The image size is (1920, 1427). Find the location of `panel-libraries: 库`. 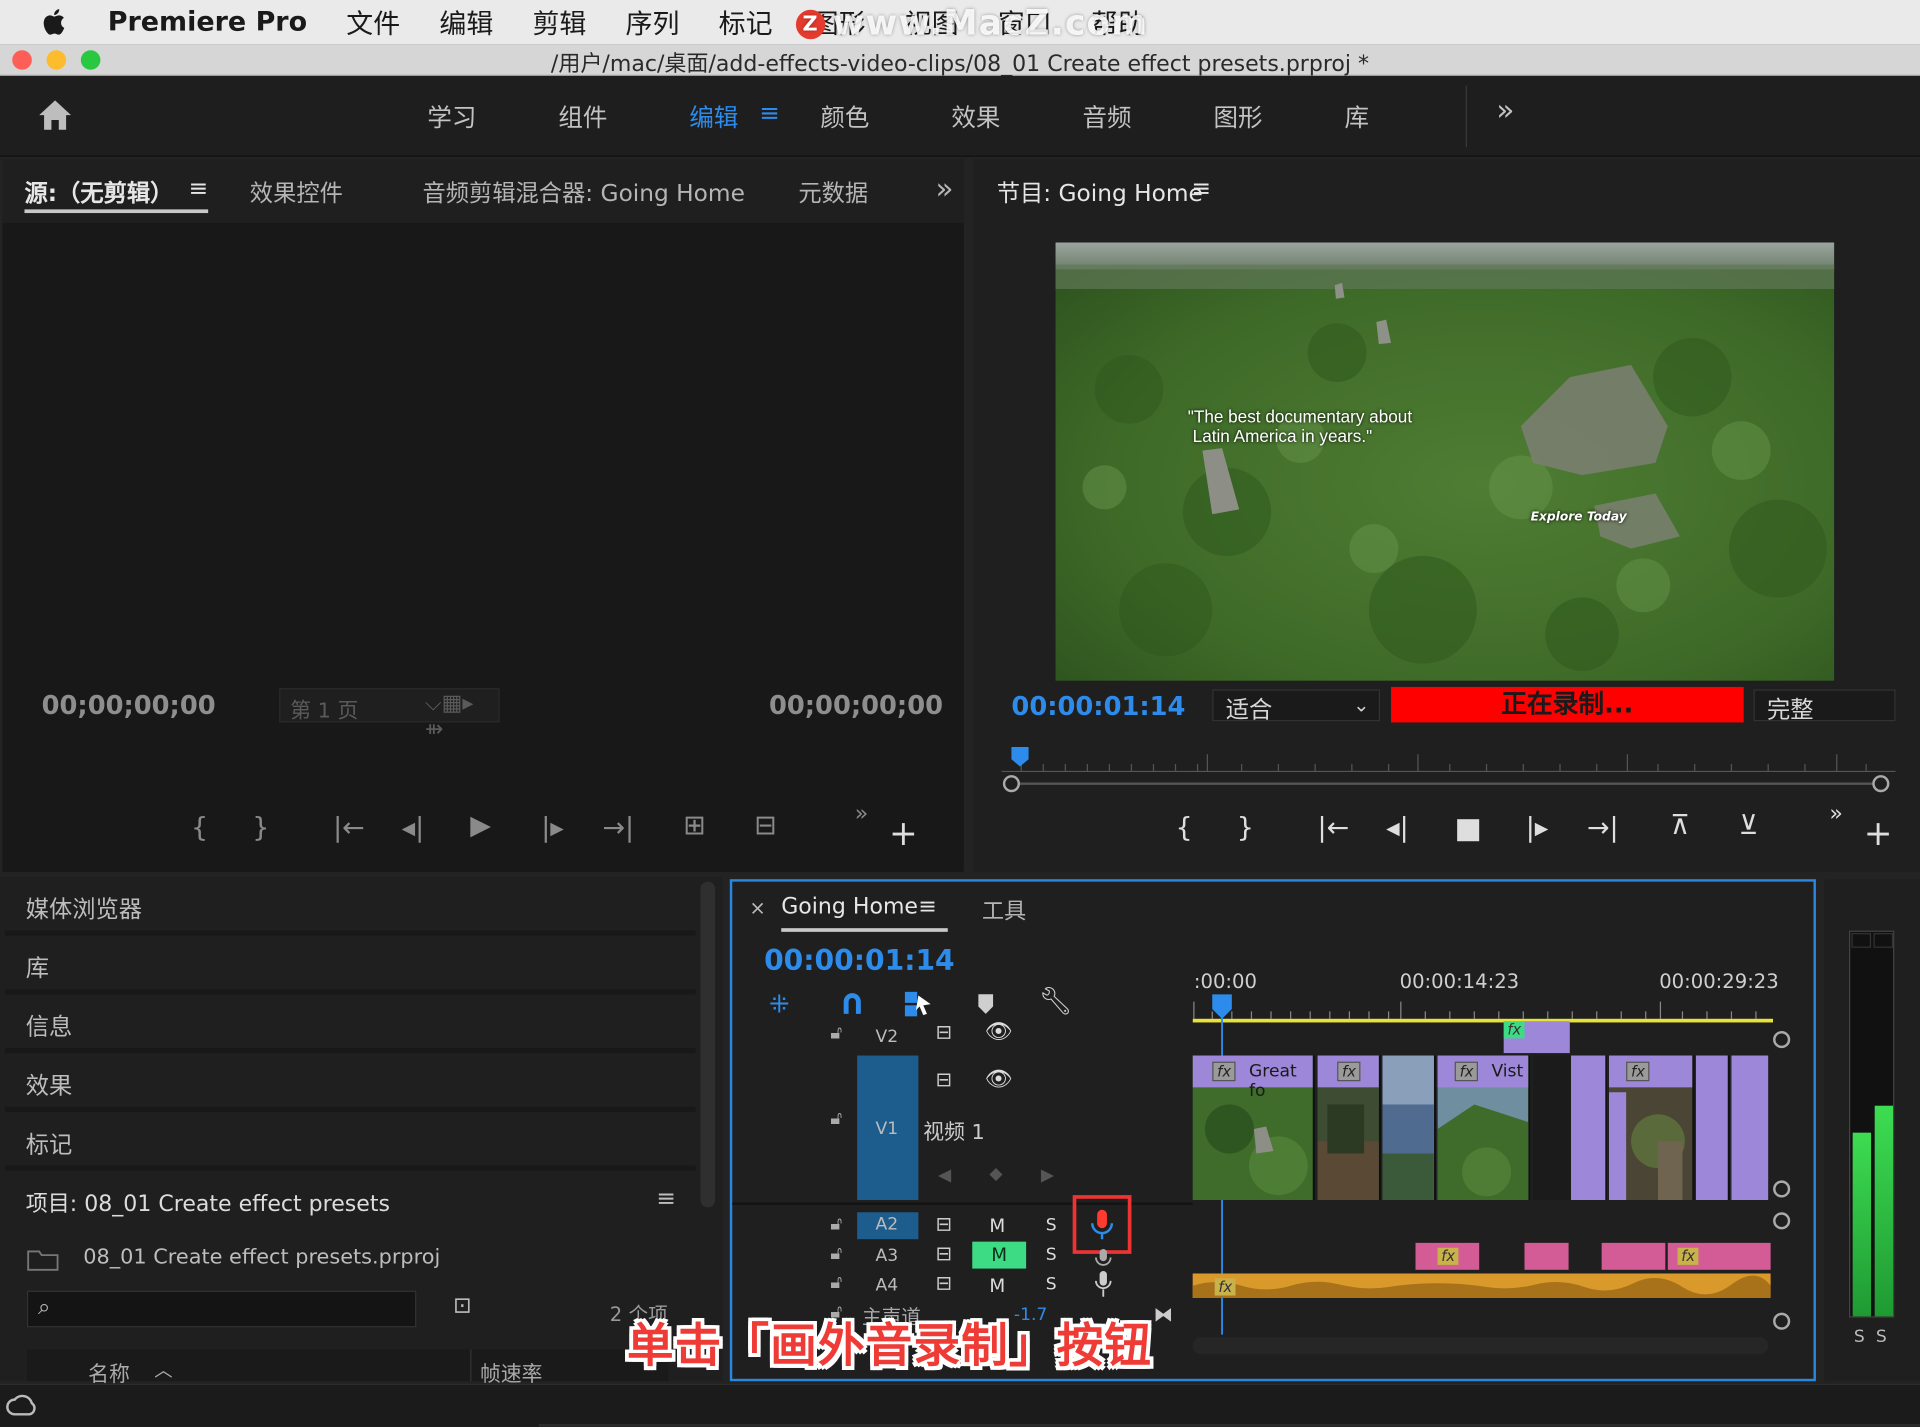

panel-libraries: 库 is located at coordinates (37, 966).